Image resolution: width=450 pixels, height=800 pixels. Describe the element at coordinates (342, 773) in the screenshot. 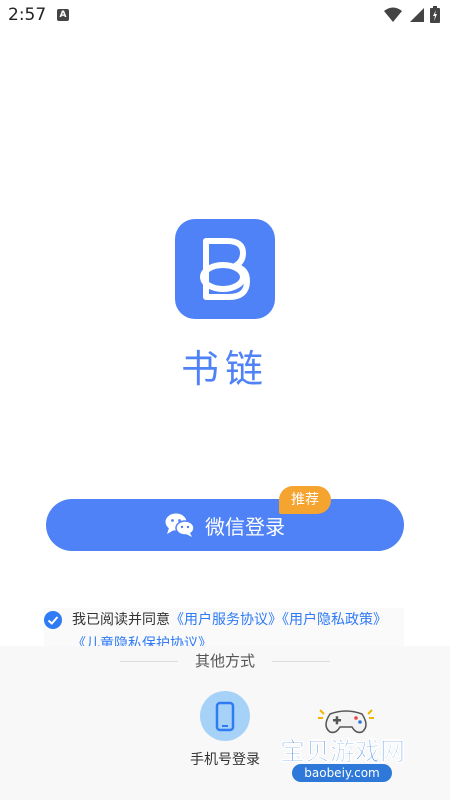

I see `watermark-url: baobeiy.com` at that location.